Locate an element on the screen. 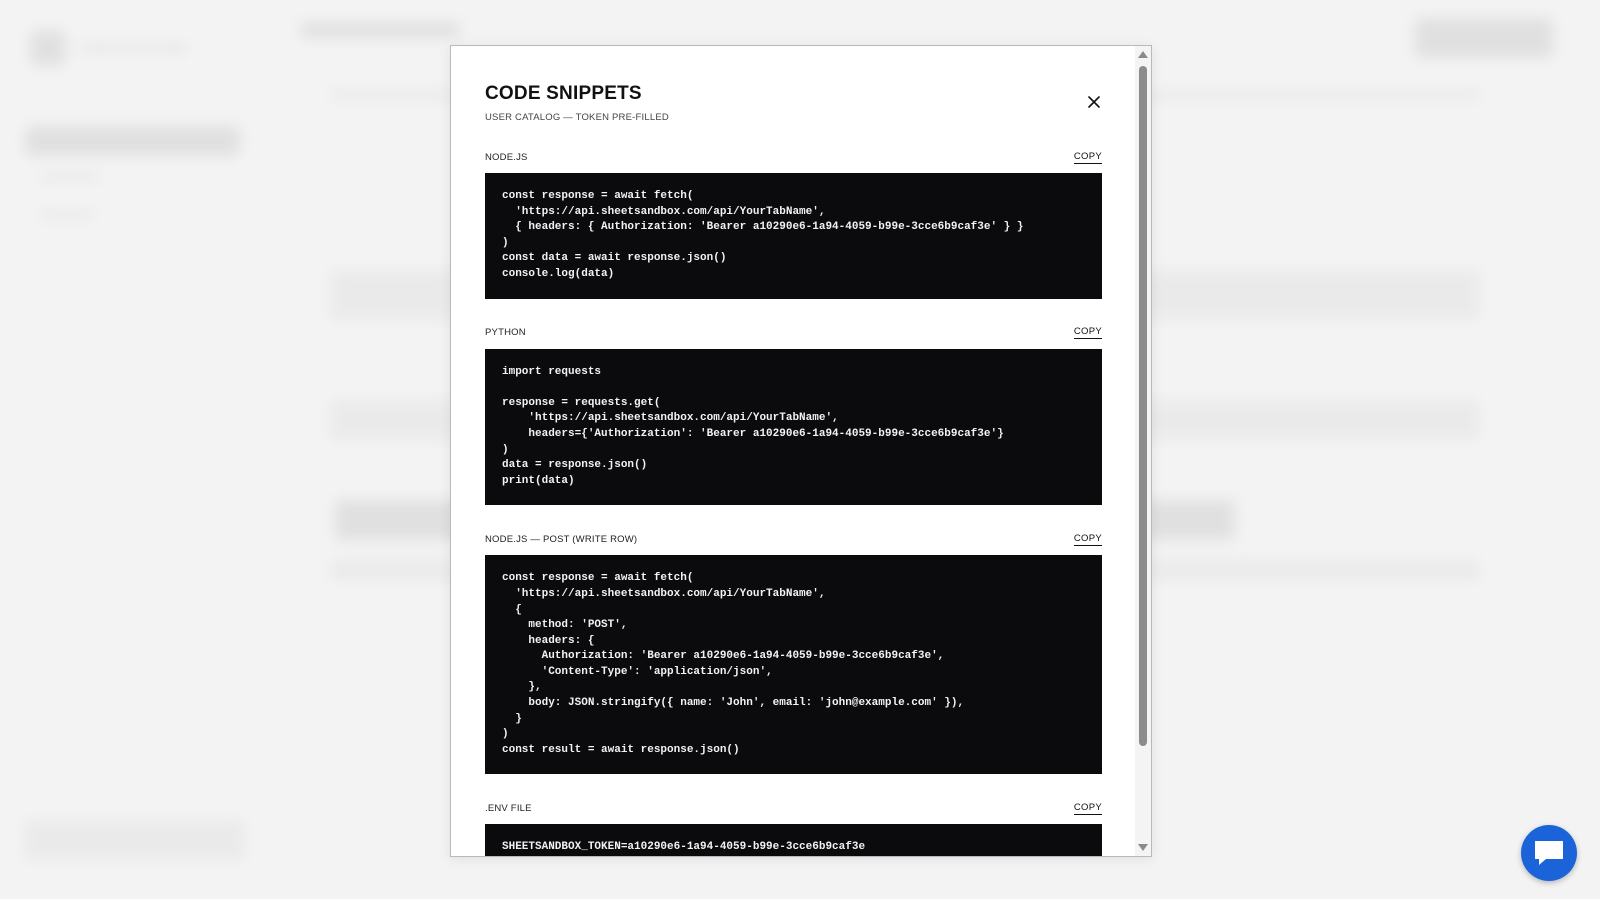 This screenshot has width=1600, height=899. scroll-thumb is located at coordinates (1143, 406).